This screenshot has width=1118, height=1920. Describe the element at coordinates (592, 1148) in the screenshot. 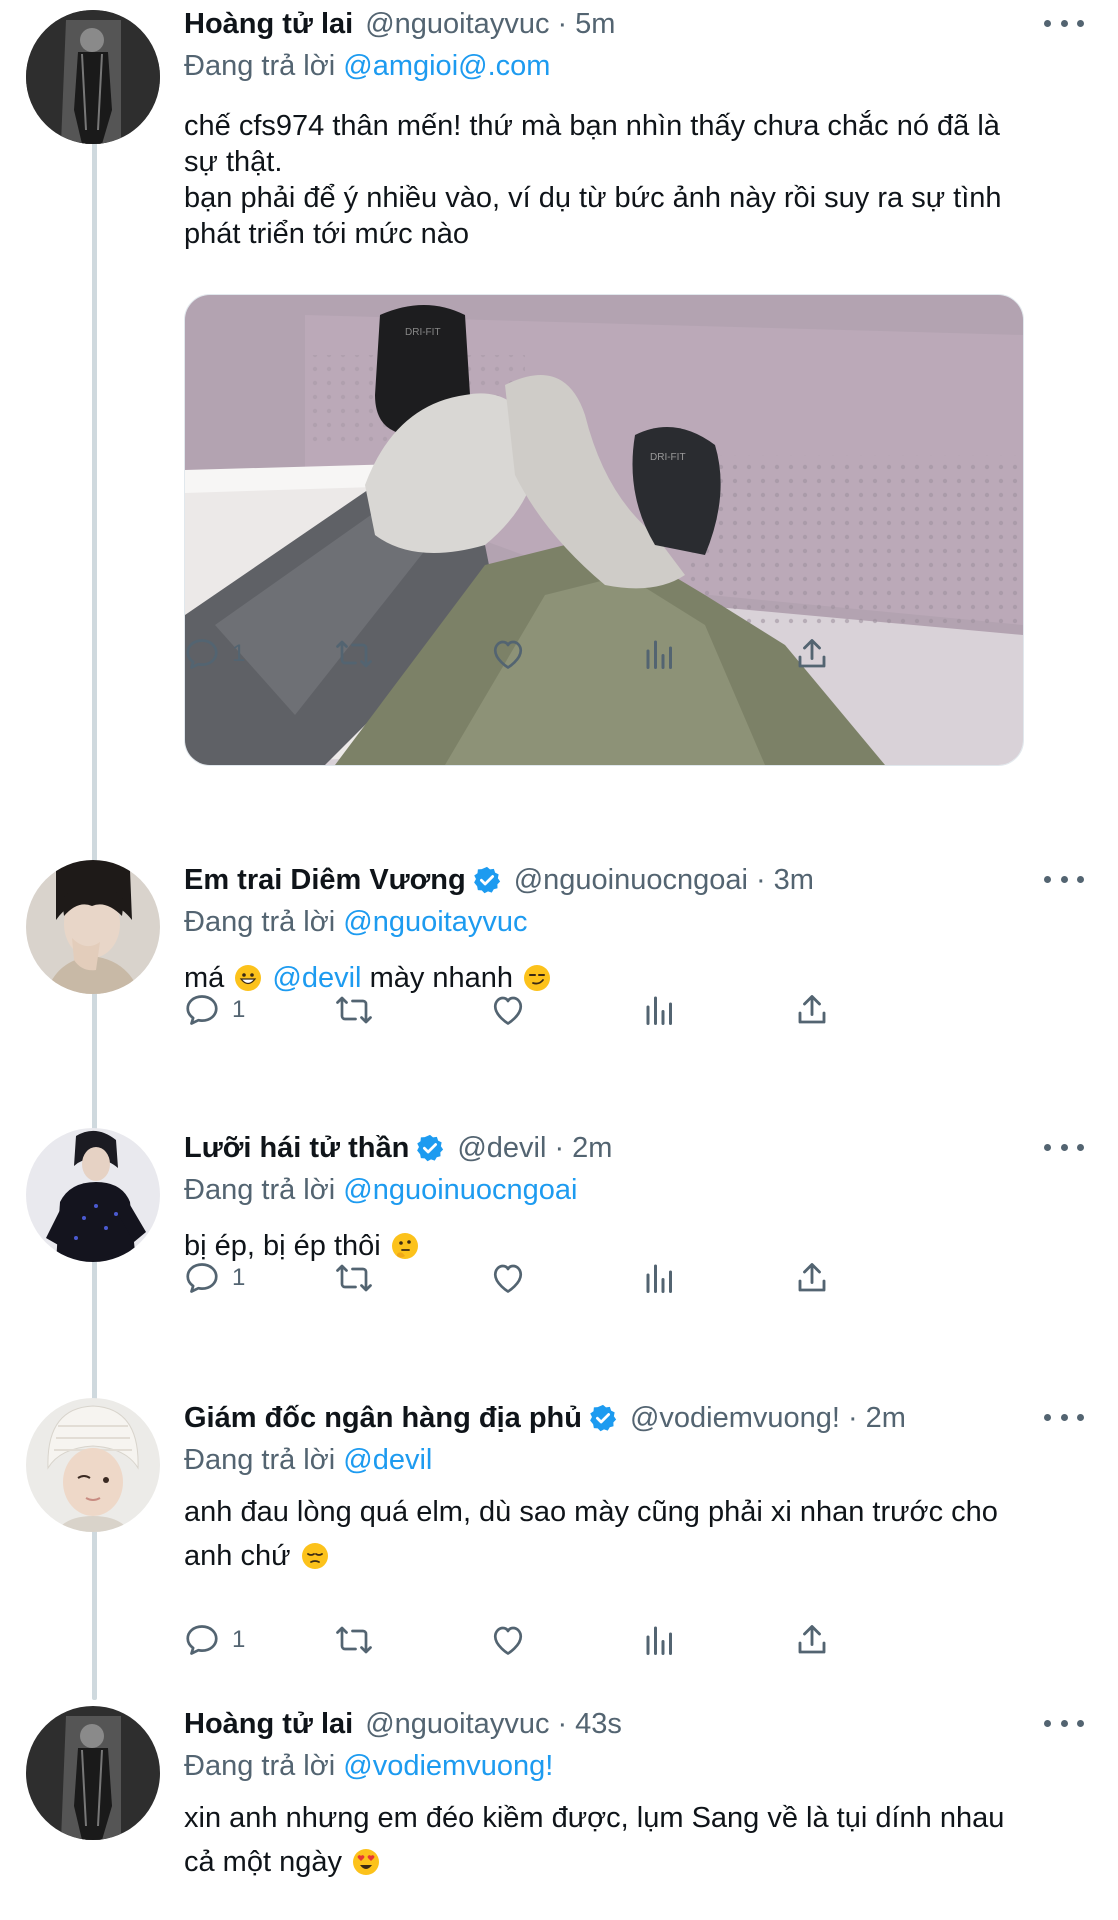

I see `timestamp: 2m` at that location.